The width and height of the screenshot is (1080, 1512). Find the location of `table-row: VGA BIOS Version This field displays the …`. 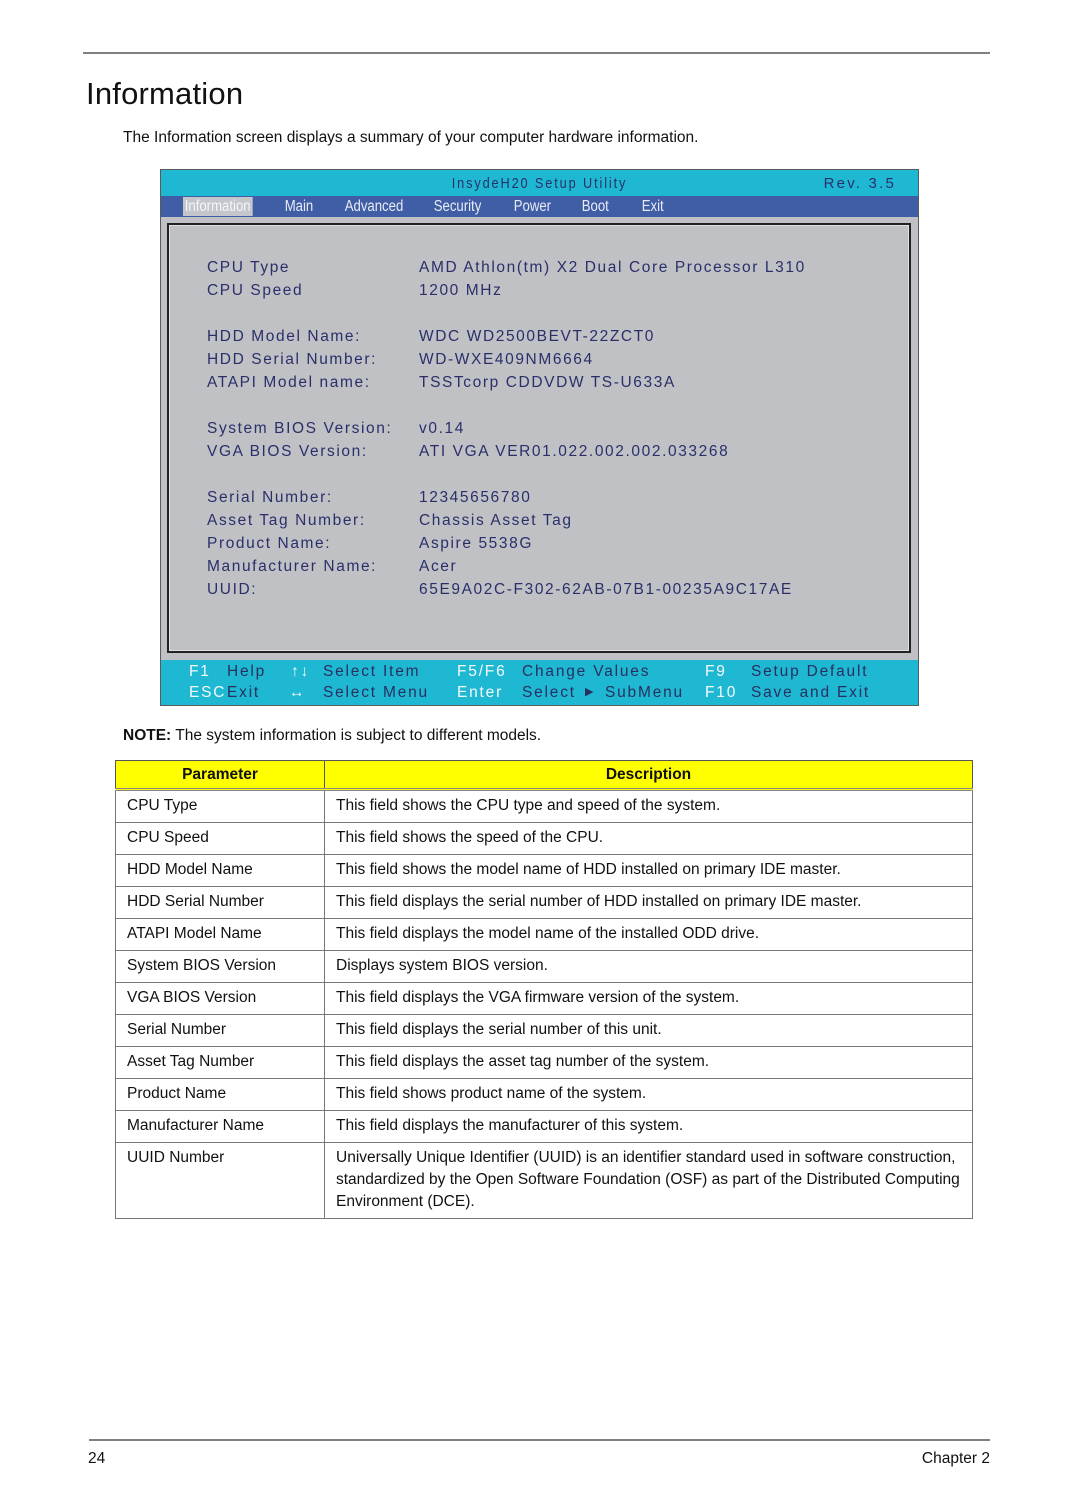

table-row: VGA BIOS Version This field displays the … is located at coordinates (544, 998).